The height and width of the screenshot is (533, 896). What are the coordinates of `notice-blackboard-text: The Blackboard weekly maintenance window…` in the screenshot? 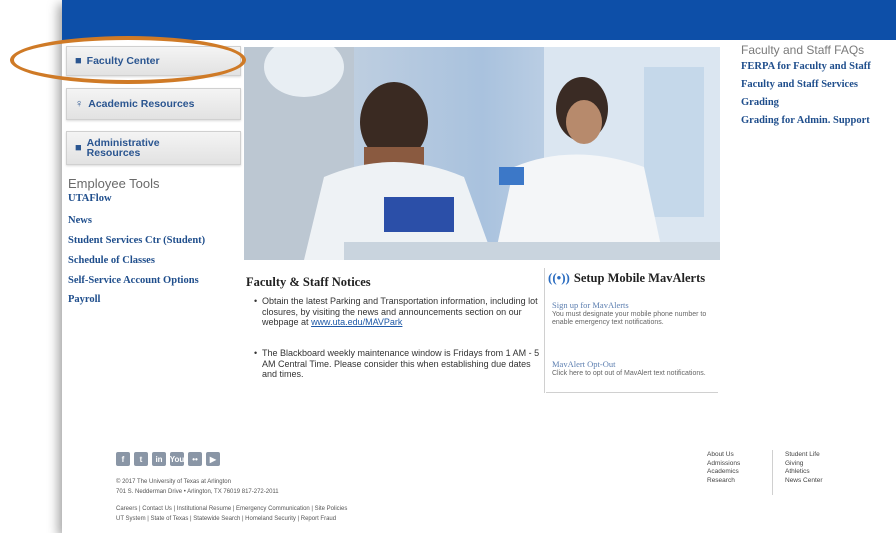 It's located at (401, 363).